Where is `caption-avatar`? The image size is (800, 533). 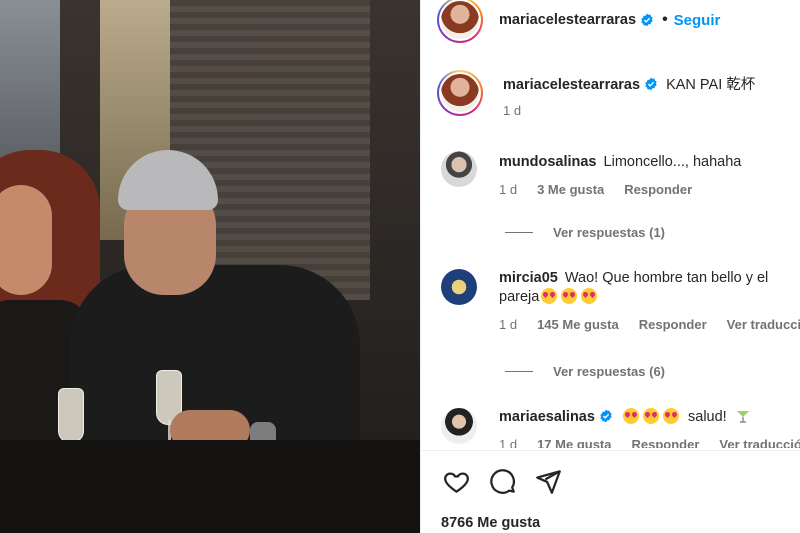 caption-avatar is located at coordinates (460, 93).